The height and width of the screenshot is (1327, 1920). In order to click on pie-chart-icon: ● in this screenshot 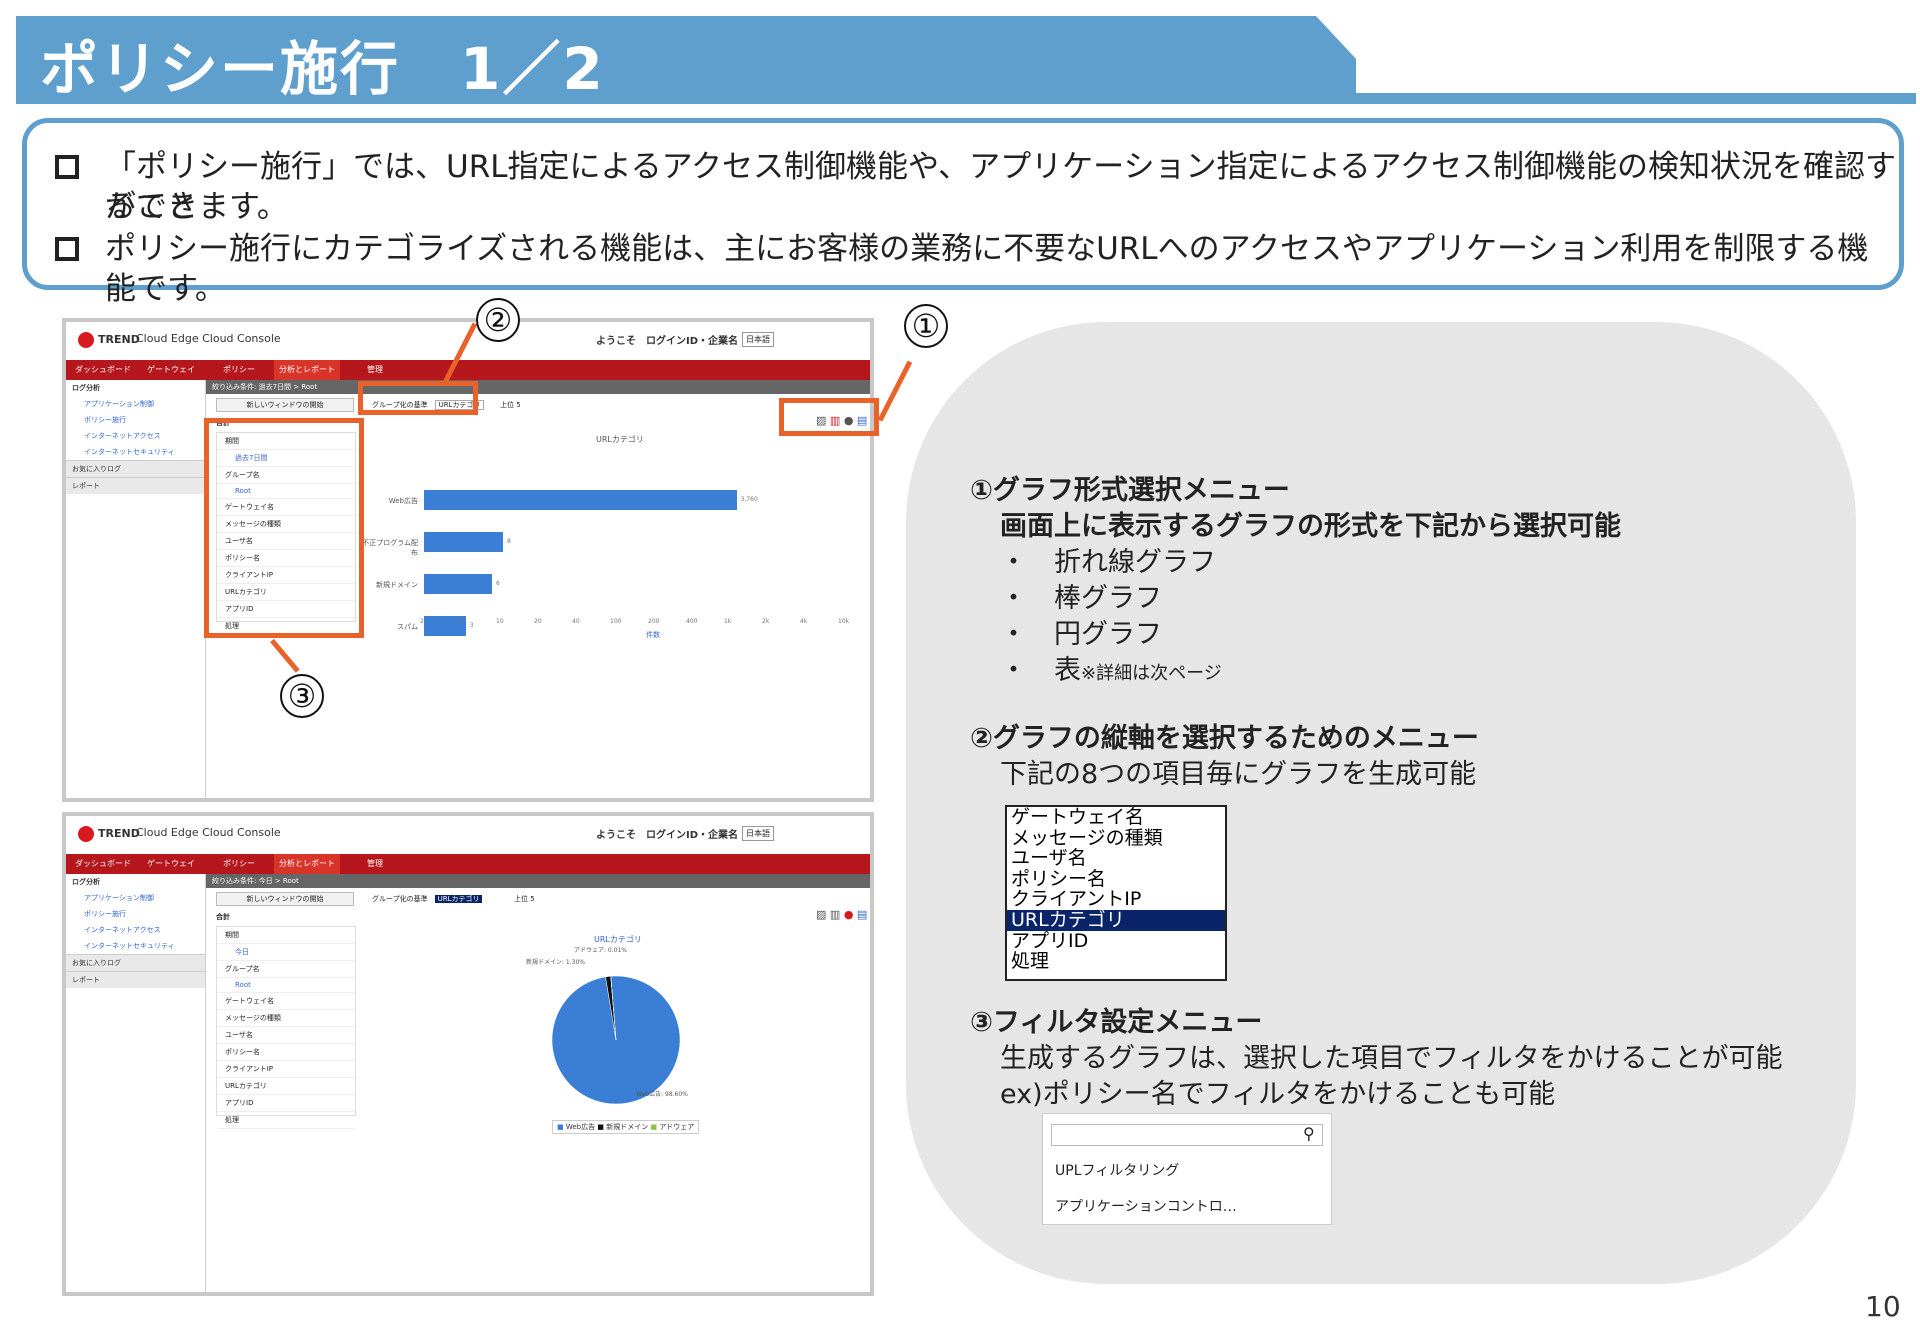, I will do `click(849, 914)`.